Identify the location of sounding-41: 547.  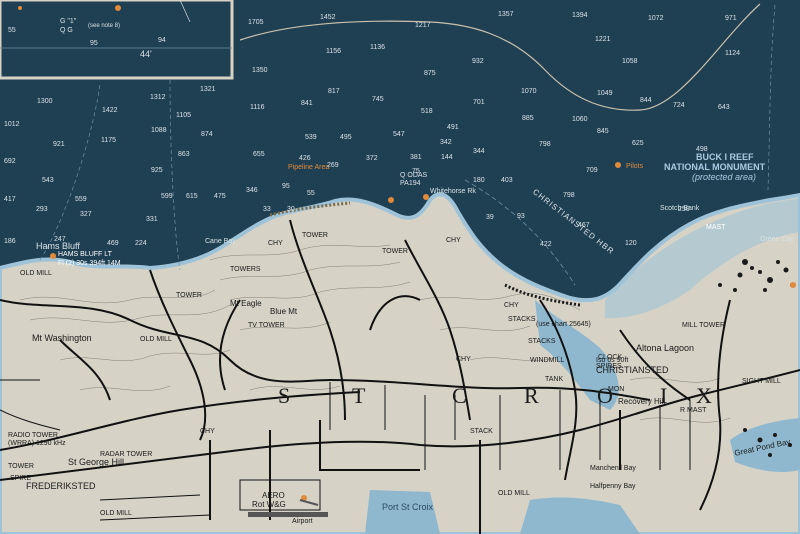
(399, 134).